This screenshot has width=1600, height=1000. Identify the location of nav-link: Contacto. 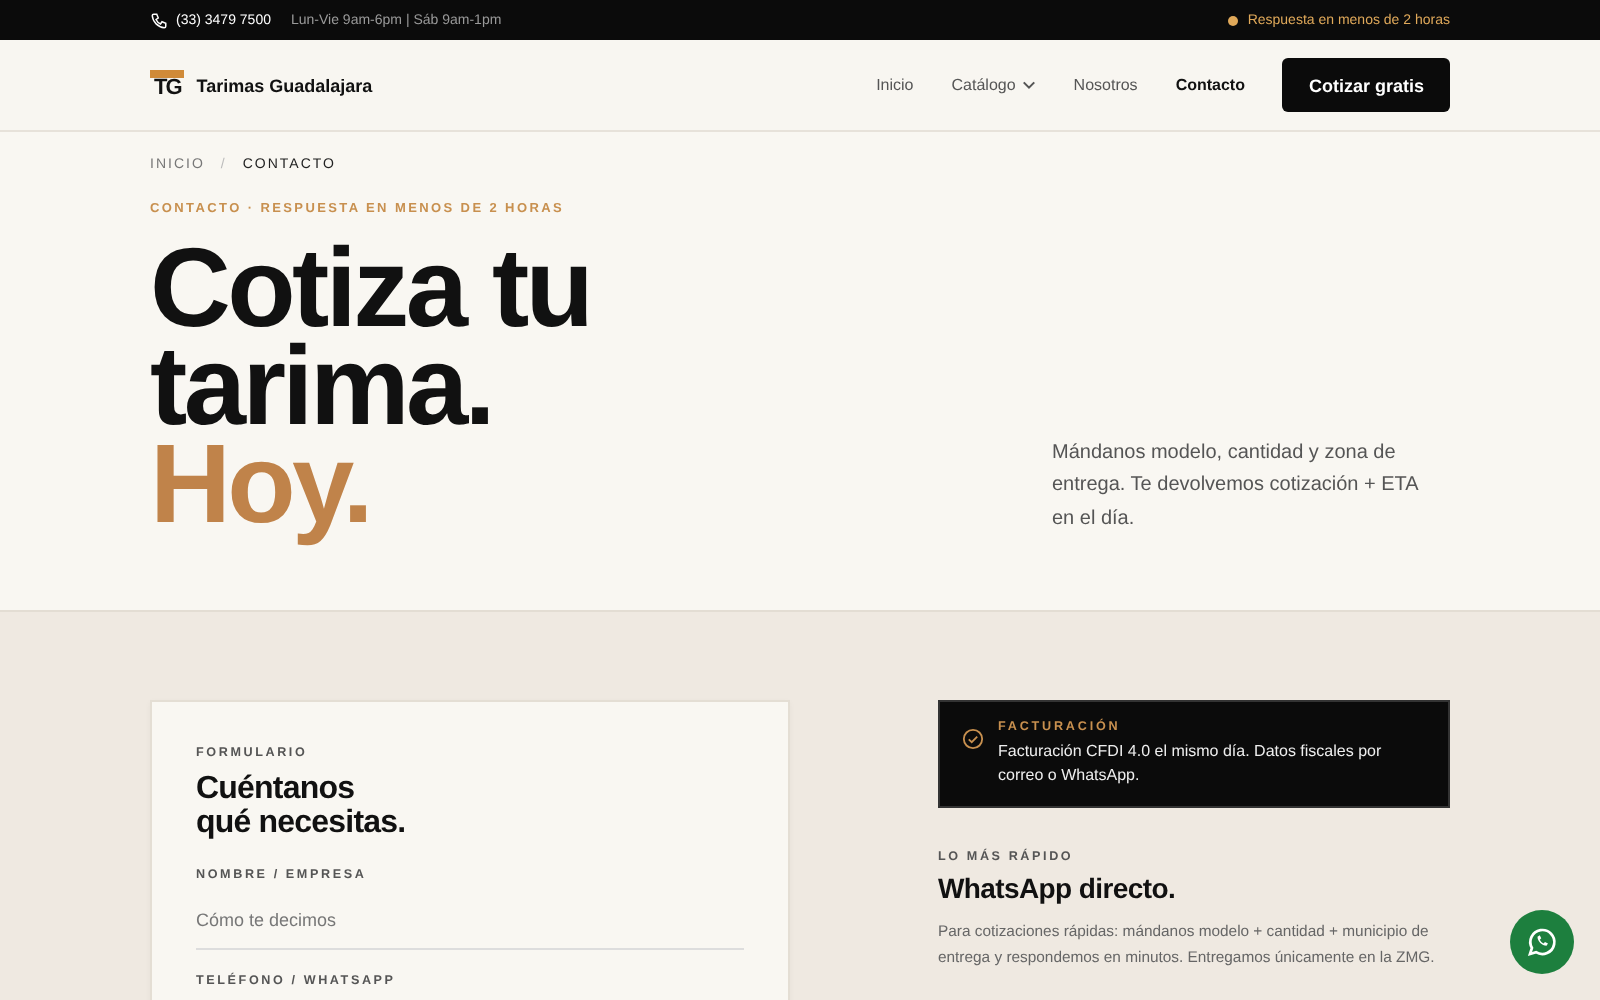
(1210, 85).